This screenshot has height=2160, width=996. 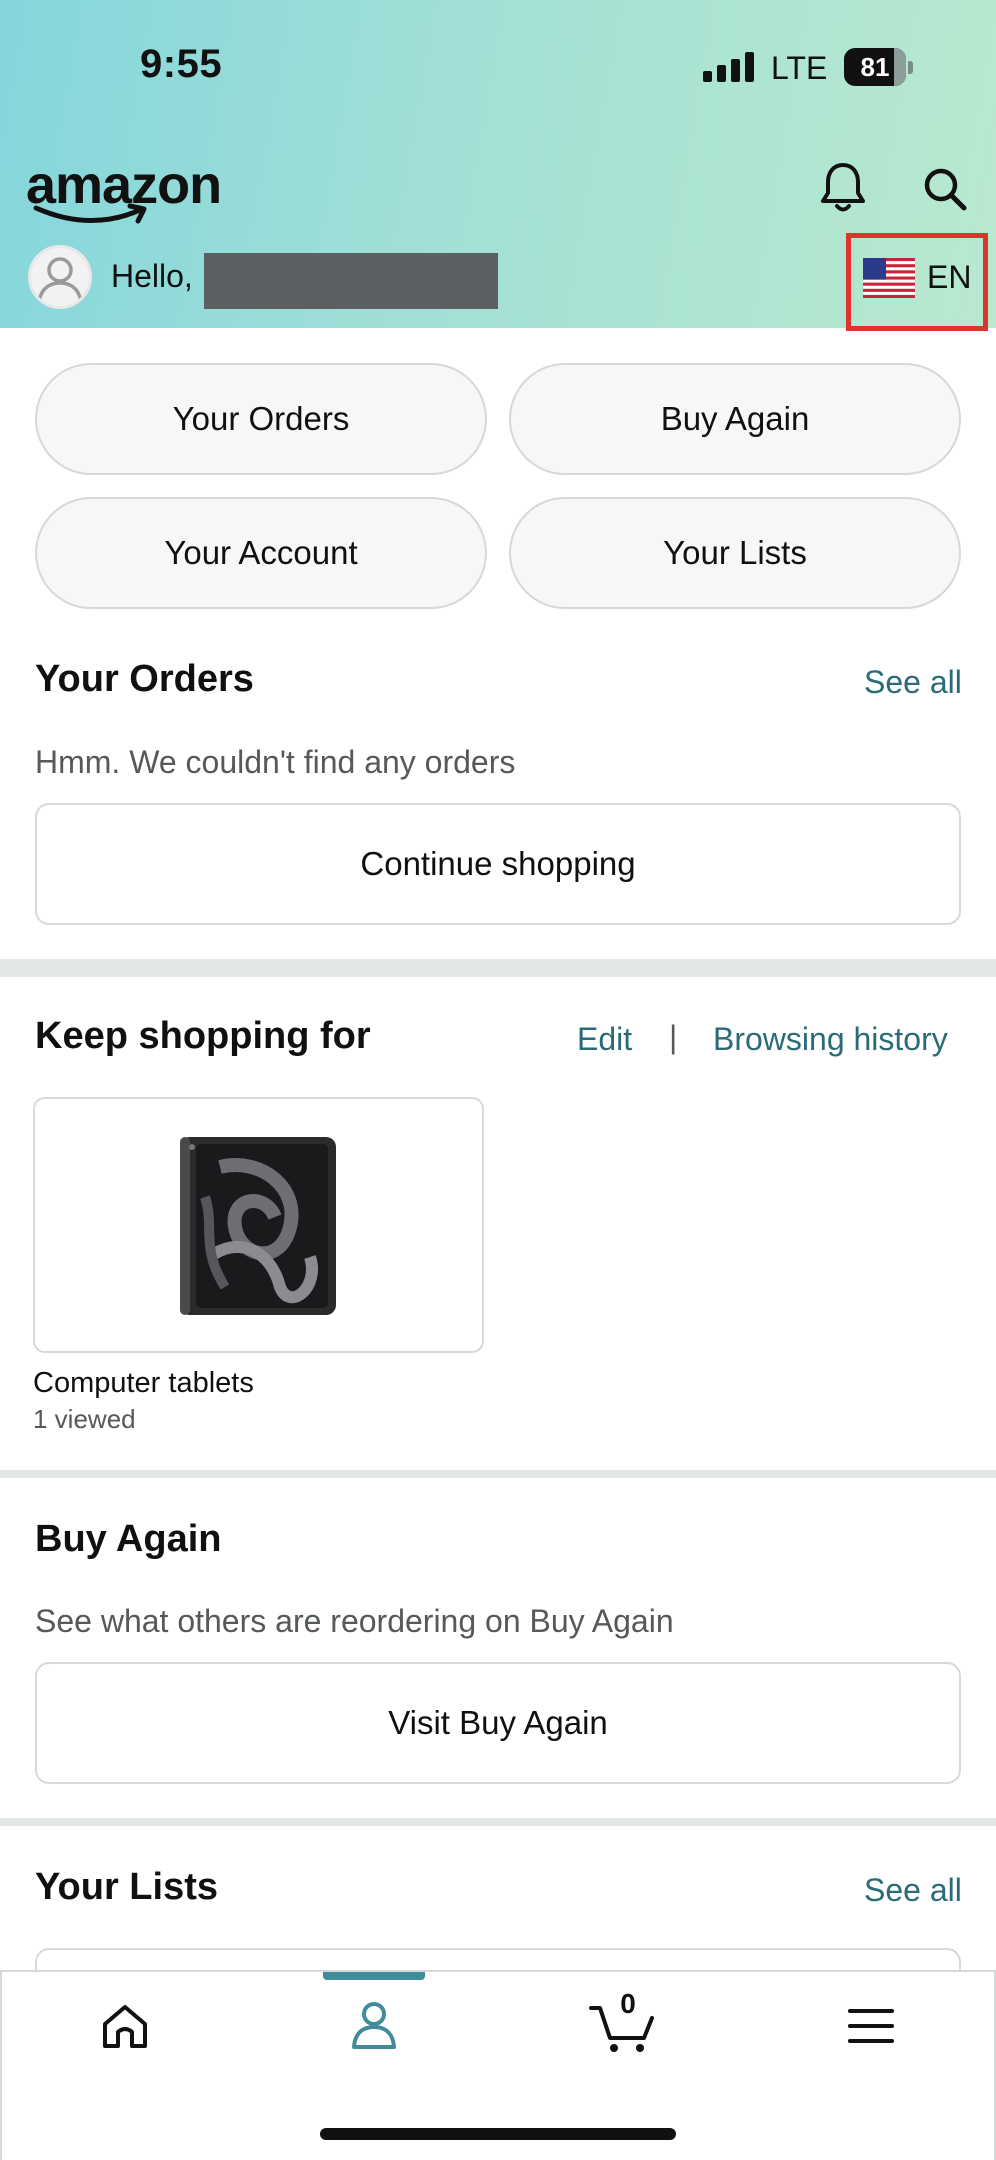 I want to click on signal-strength-icon, so click(x=729, y=67).